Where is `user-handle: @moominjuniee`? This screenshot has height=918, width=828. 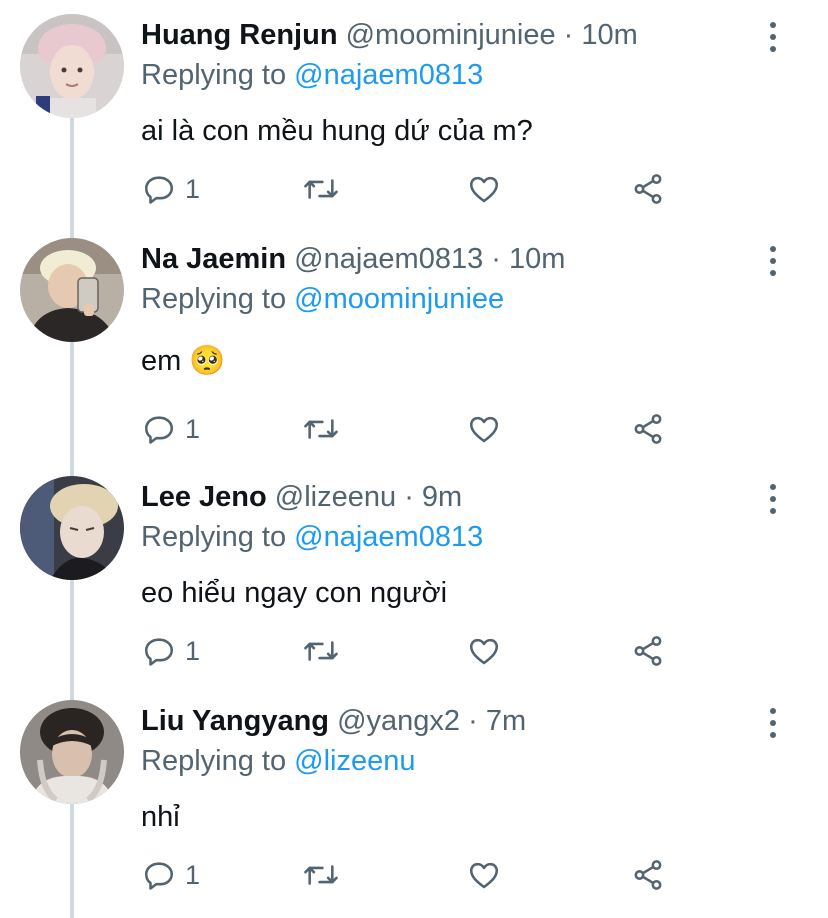 user-handle: @moominjuniee is located at coordinates (451, 35).